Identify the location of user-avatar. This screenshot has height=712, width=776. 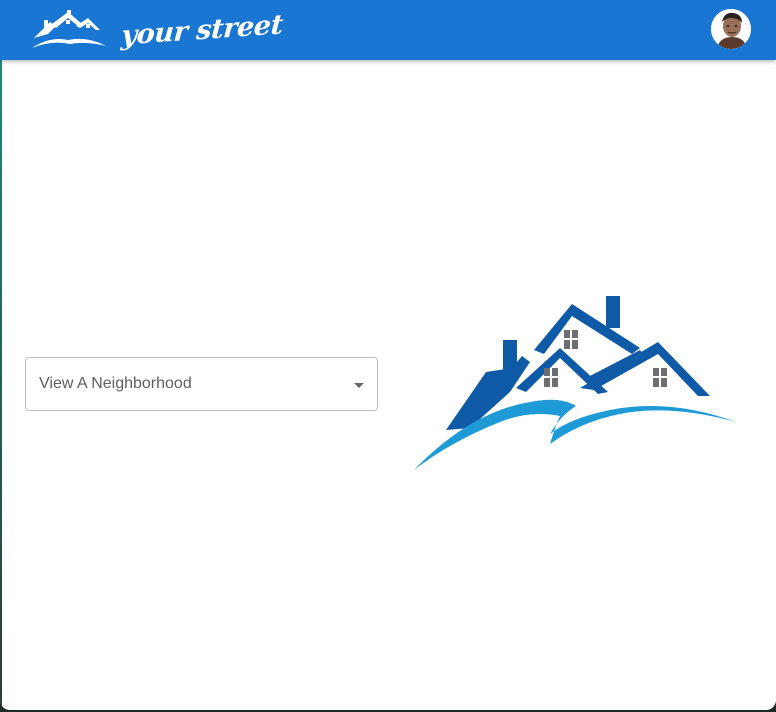
(731, 29).